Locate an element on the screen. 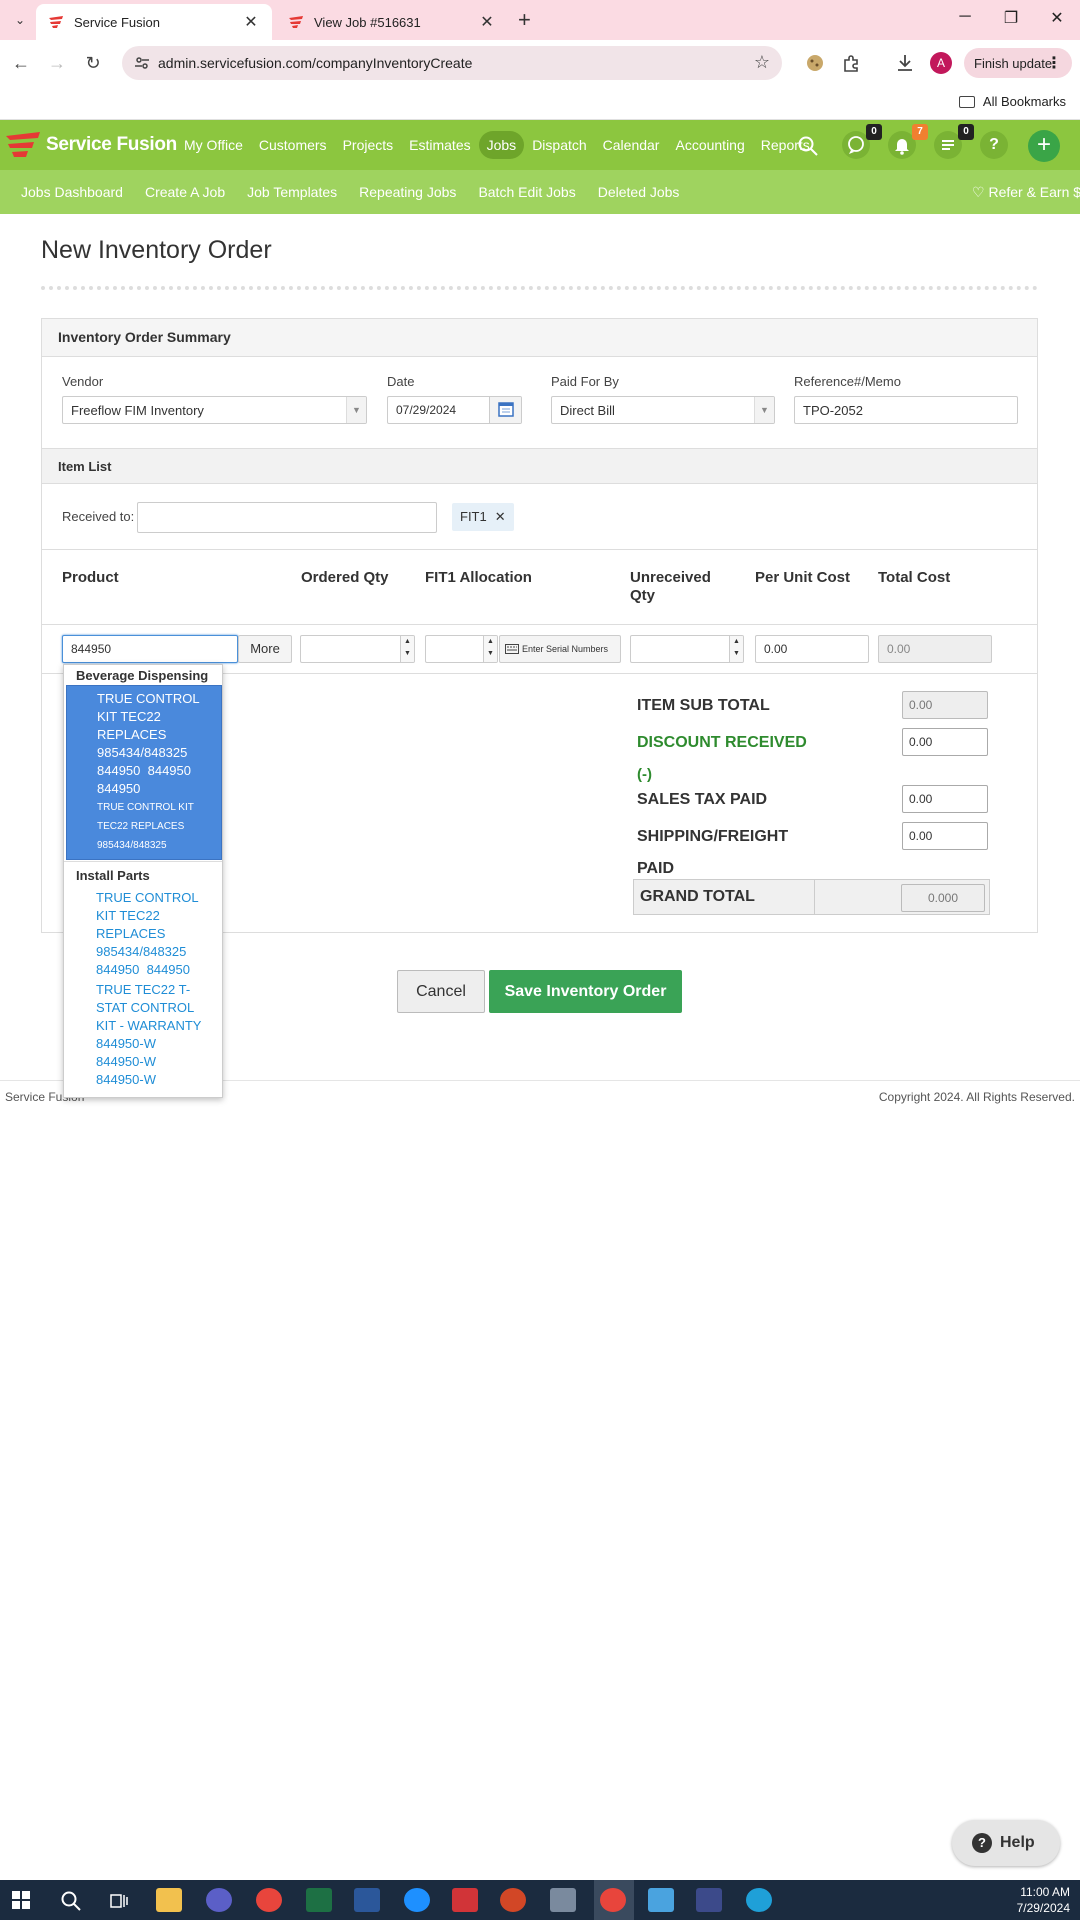  photos-icon is located at coordinates (661, 1900).